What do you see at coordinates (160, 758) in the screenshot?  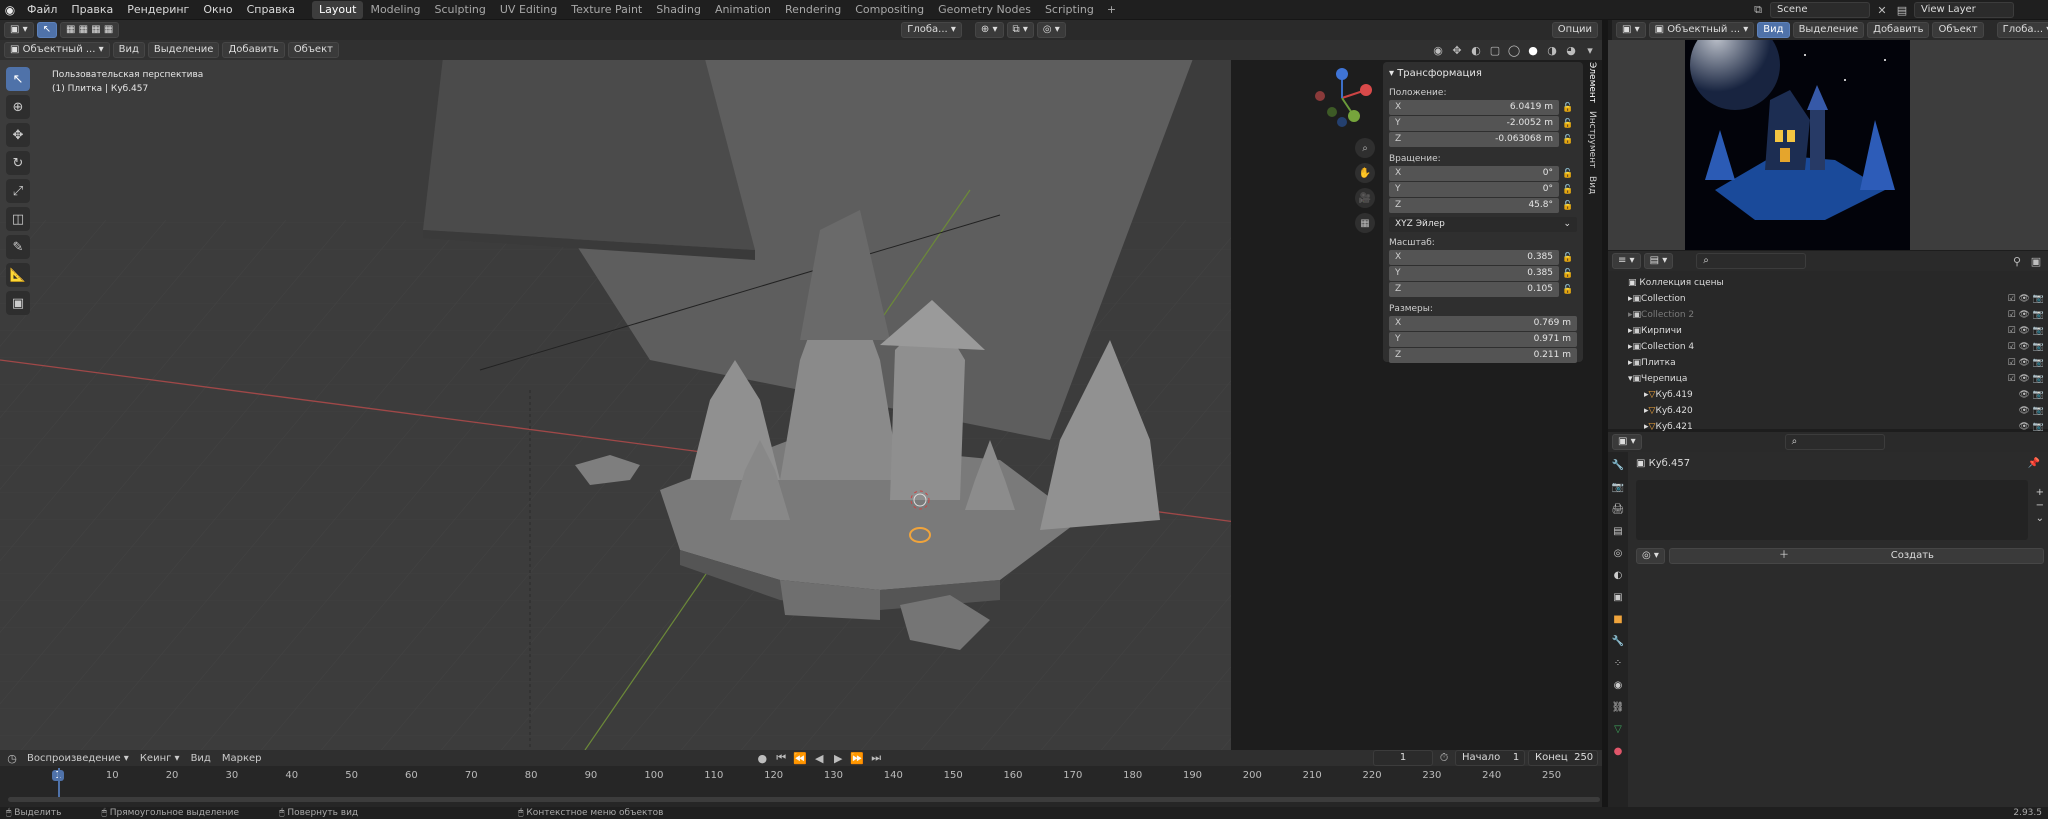 I see `menu-keying: Кеинг ▾` at bounding box center [160, 758].